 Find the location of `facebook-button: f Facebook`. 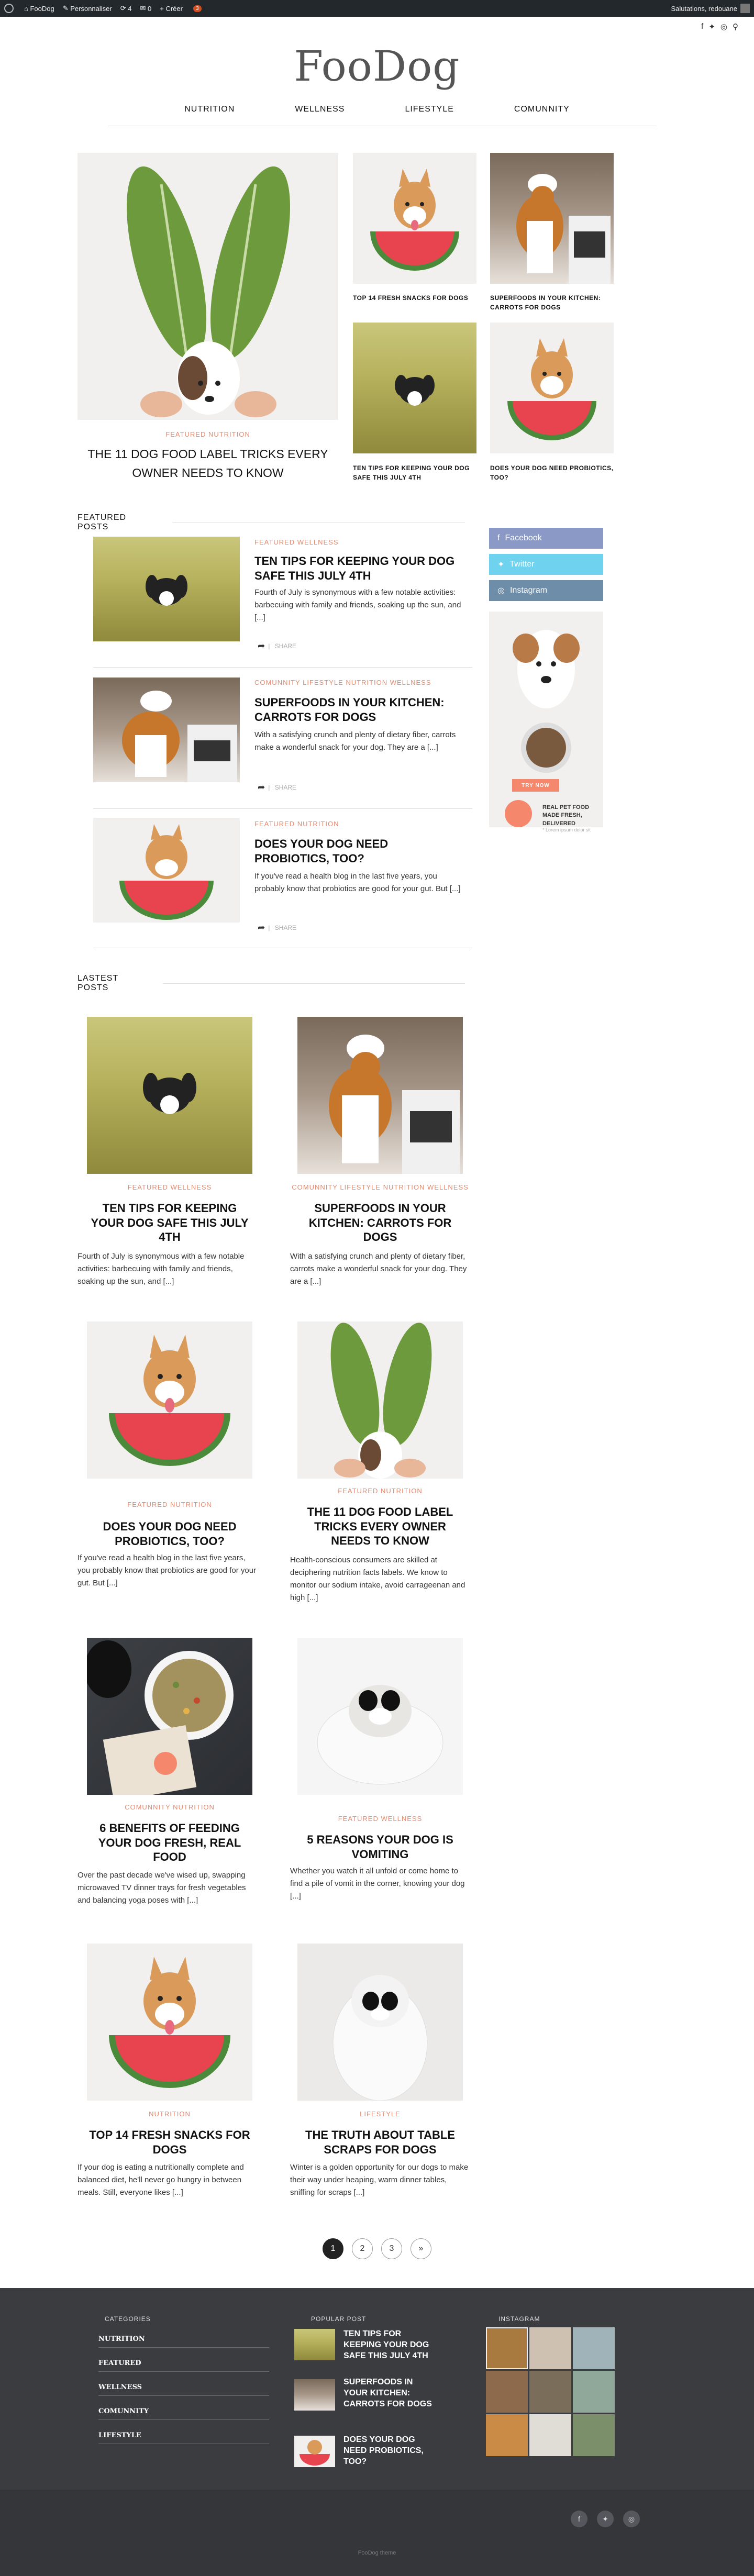

facebook-button: f Facebook is located at coordinates (546, 538).